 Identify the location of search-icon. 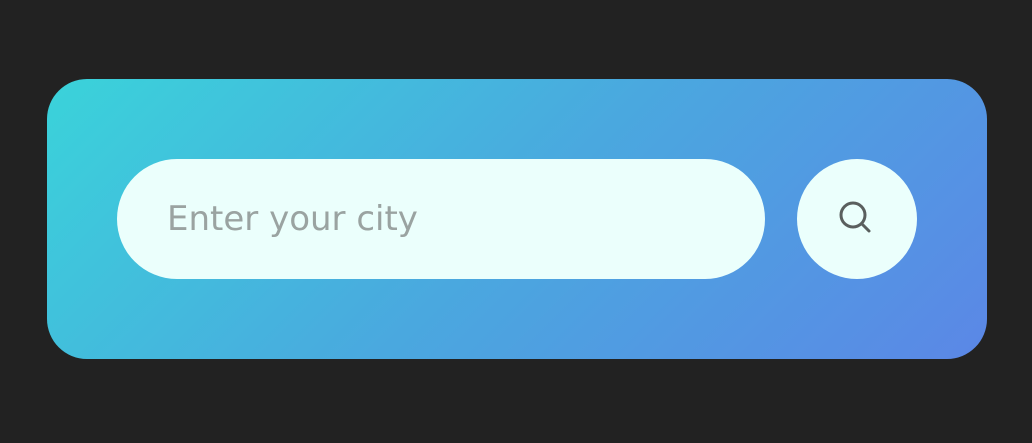
(857, 219).